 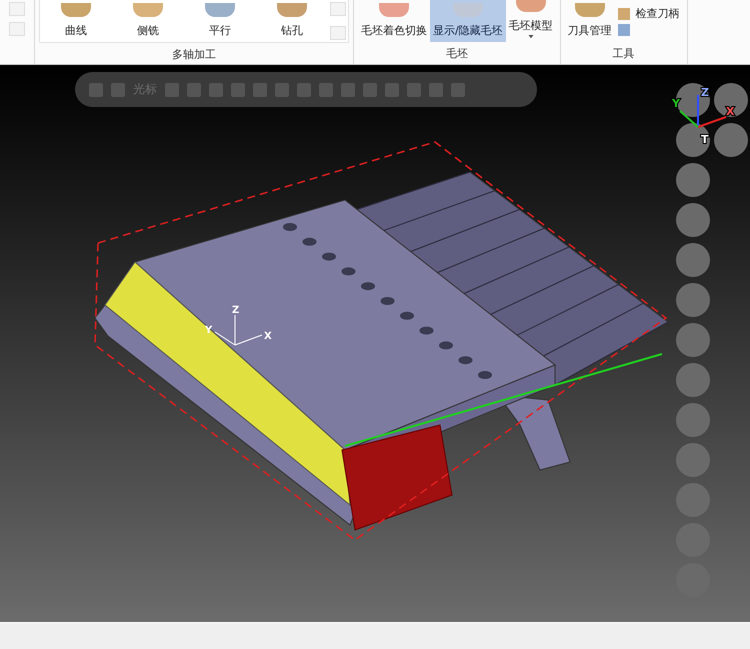 What do you see at coordinates (148, 21) in the screenshot?
I see `ribbon-button: 侧铣` at bounding box center [148, 21].